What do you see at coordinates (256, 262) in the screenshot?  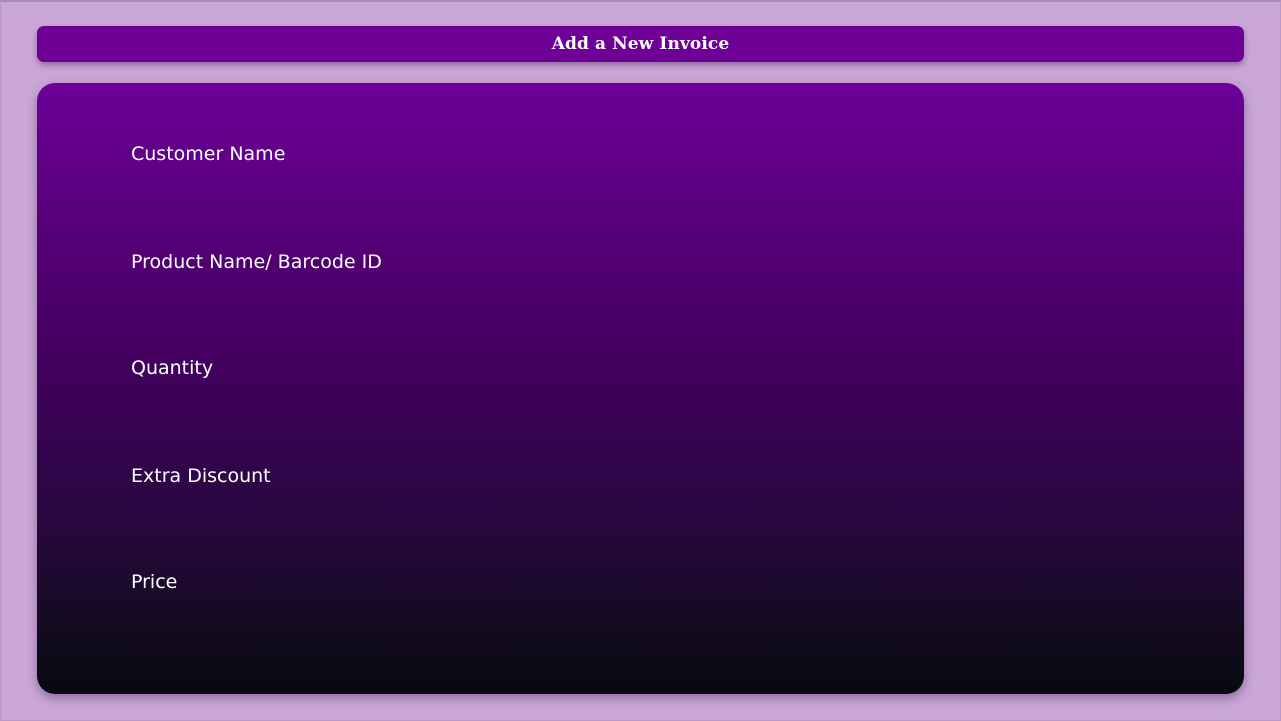 I see `product-name-label: Product Name/ Barcode ID` at bounding box center [256, 262].